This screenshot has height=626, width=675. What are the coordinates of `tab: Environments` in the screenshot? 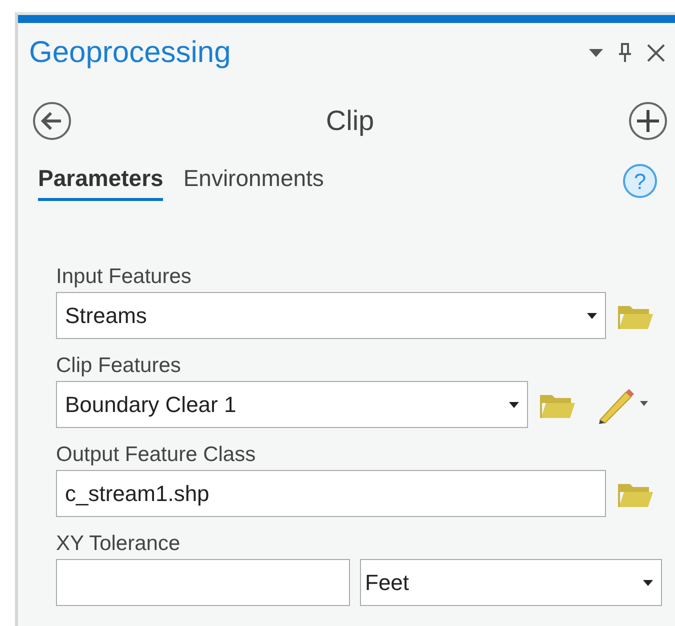 It's located at (253, 183).